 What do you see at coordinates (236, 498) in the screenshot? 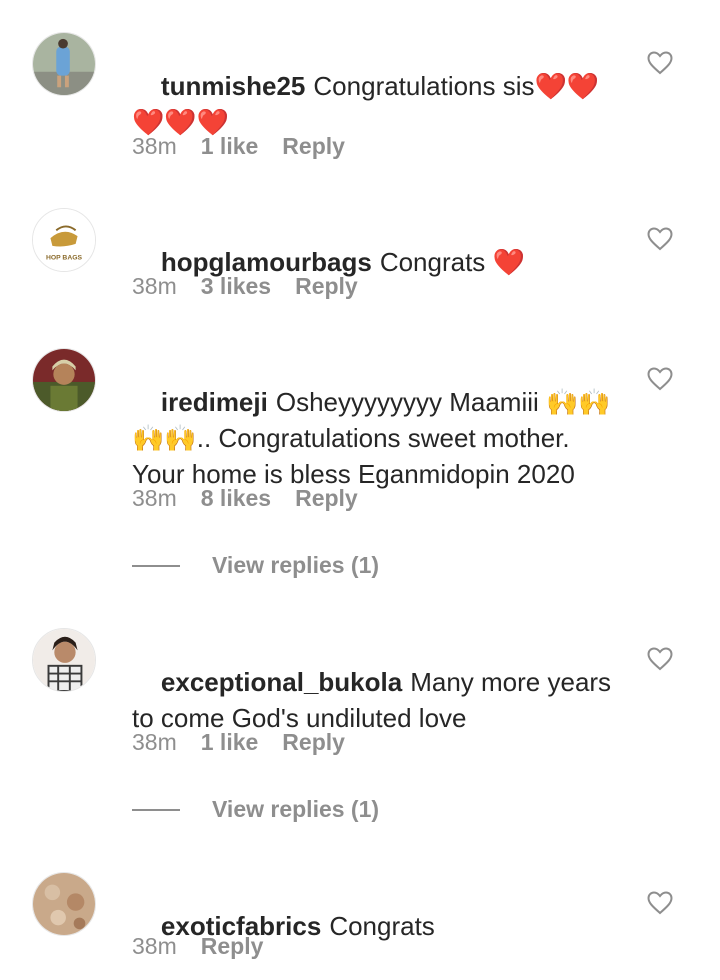
I see `comment-likes: 8 likes` at bounding box center [236, 498].